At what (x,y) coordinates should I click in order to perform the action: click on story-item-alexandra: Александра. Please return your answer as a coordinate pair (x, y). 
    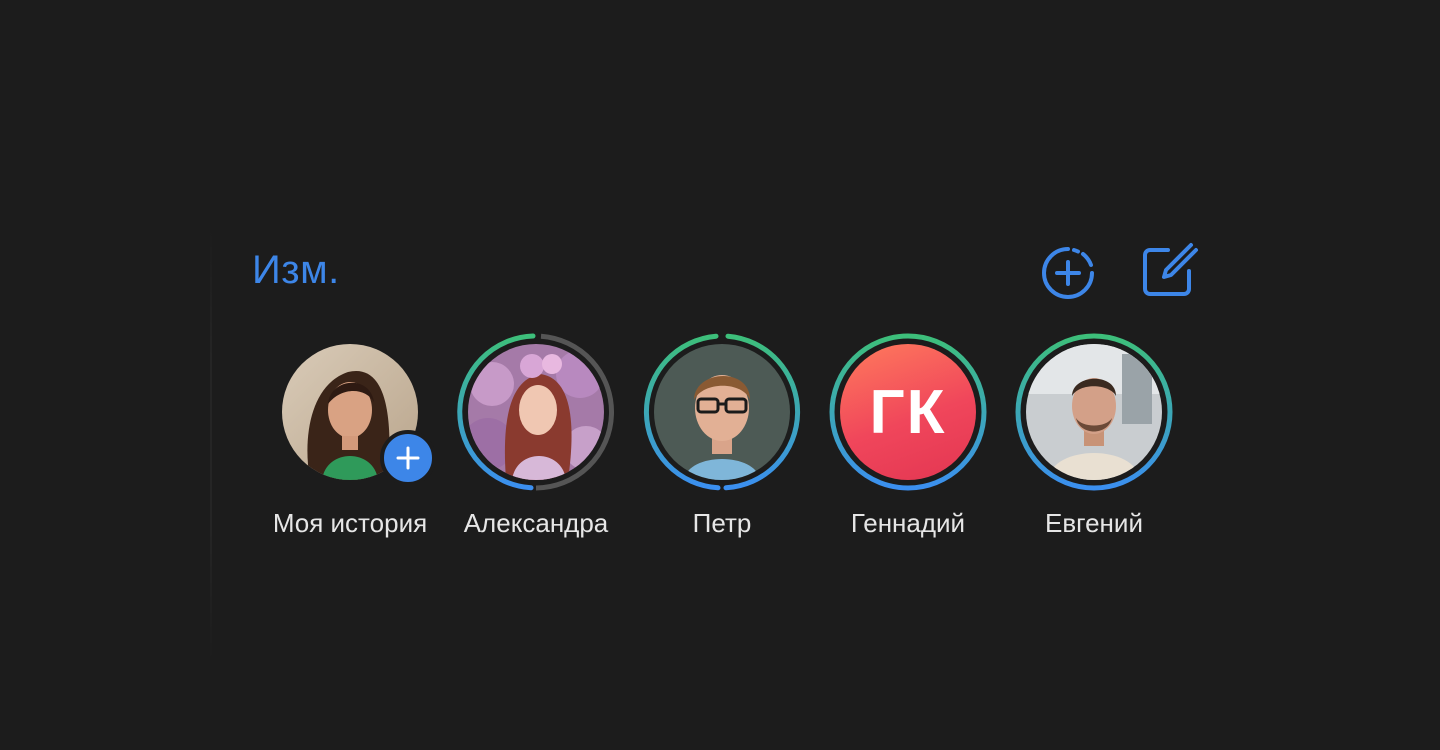
    Looking at the image, I should click on (536, 442).